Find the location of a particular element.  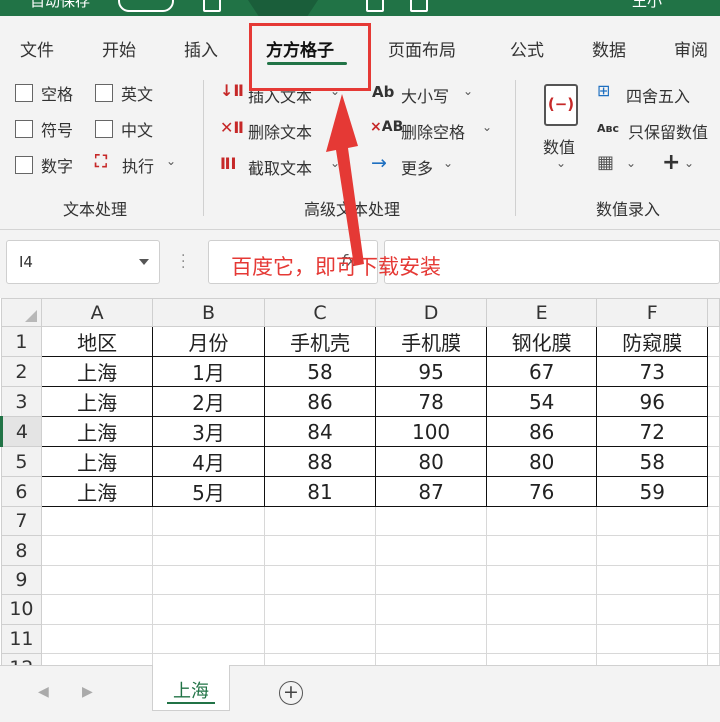

annotation-arrow is located at coordinates (345, 180).